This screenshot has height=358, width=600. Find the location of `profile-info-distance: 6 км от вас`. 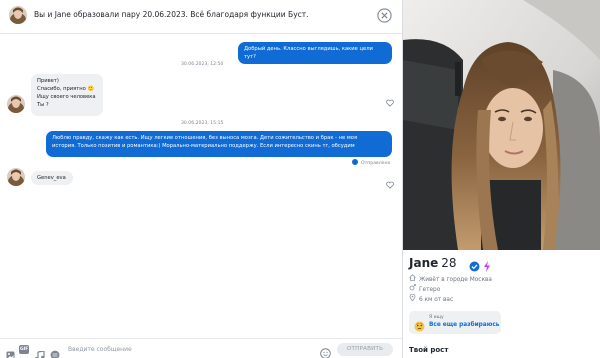

profile-info-distance: 6 км от вас is located at coordinates (431, 298).